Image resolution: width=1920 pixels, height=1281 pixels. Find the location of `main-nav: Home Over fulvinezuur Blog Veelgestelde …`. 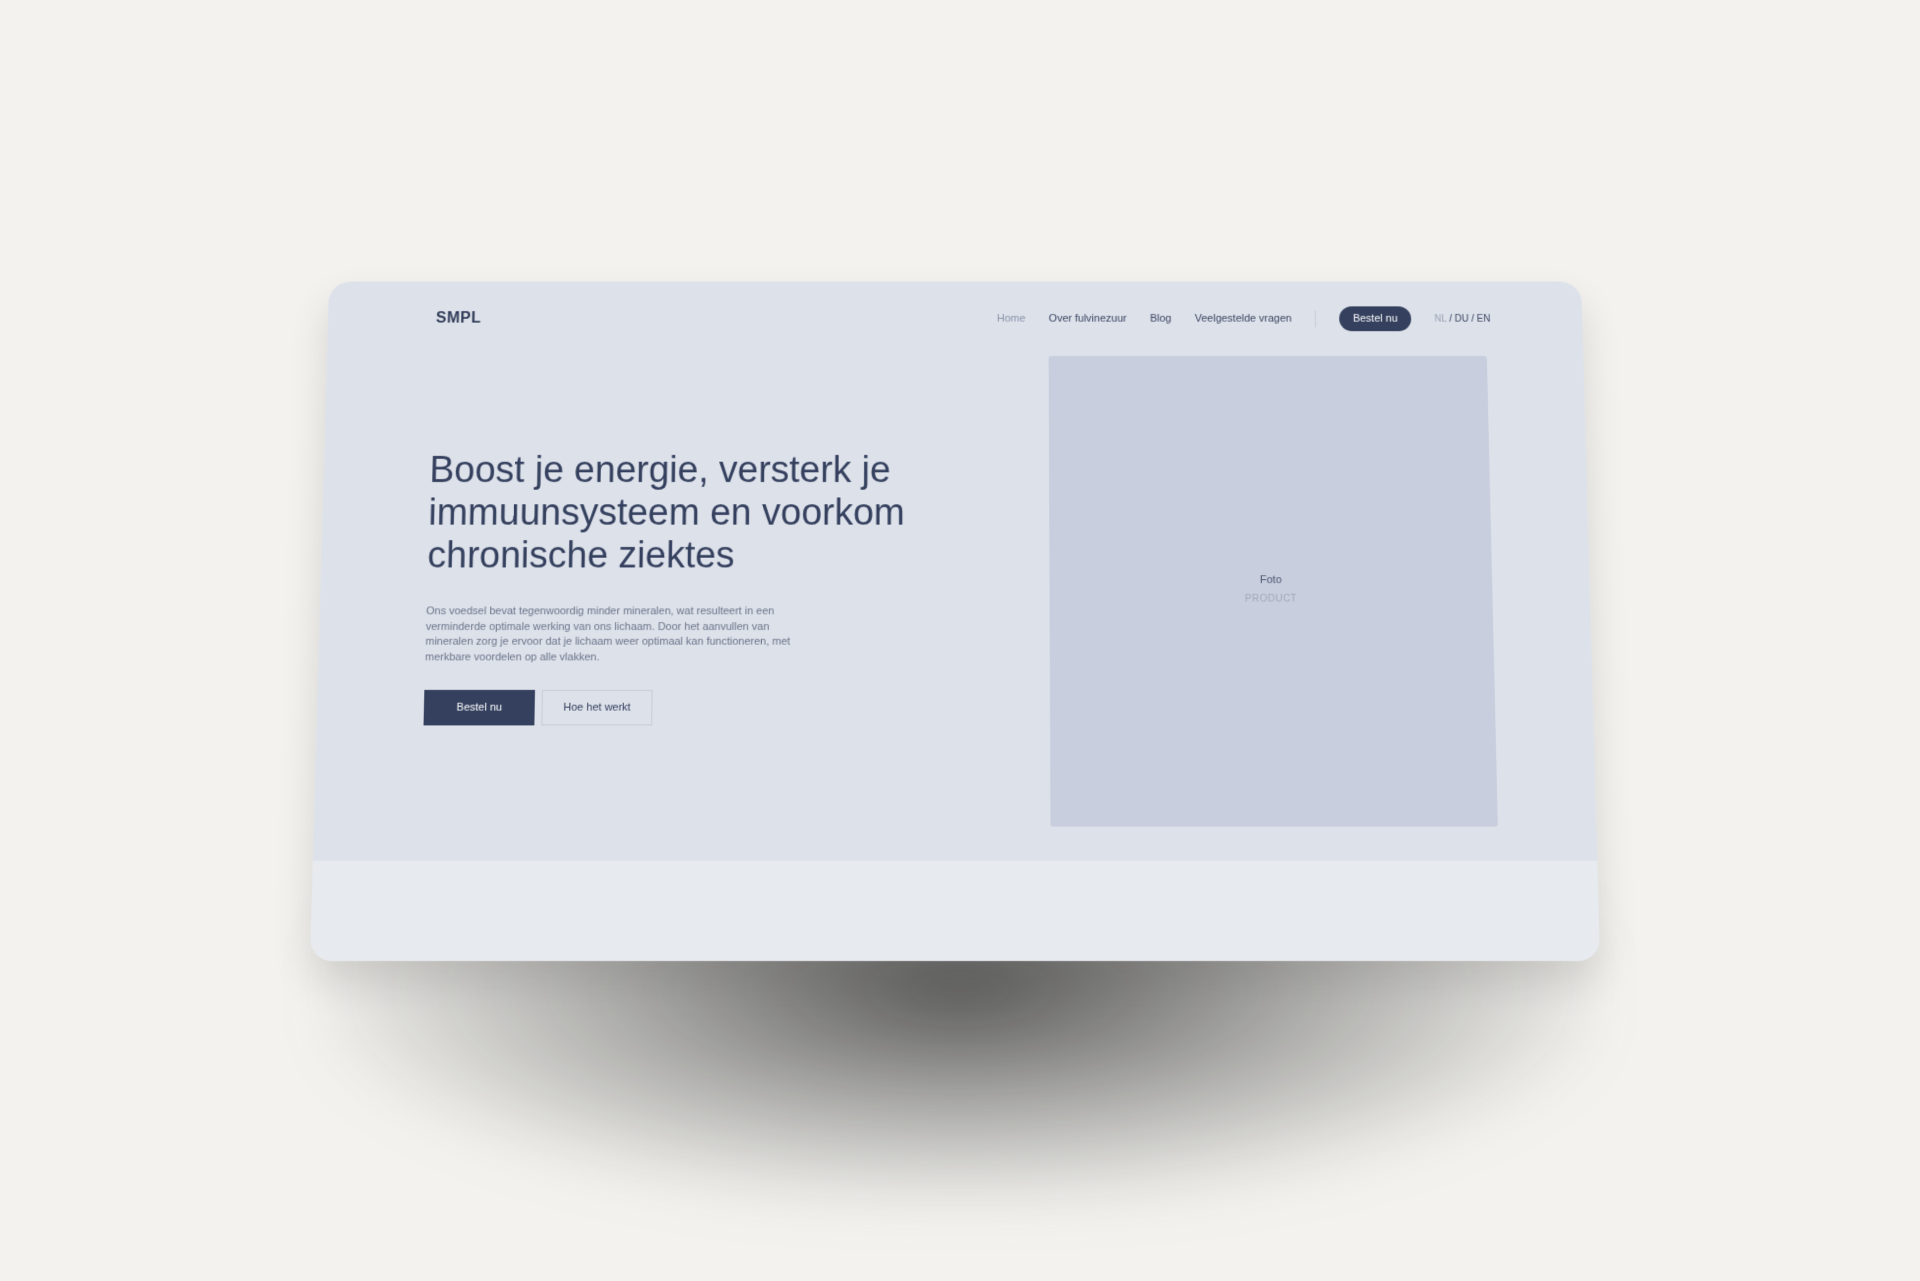

main-nav: Home Over fulvinezuur Blog Veelgestelde … is located at coordinates (1244, 318).